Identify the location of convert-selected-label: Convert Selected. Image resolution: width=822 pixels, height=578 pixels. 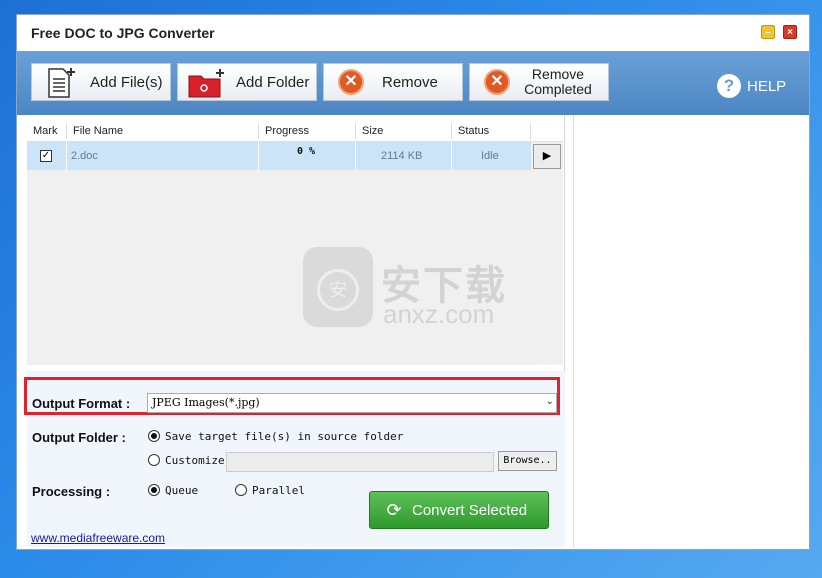
(470, 510).